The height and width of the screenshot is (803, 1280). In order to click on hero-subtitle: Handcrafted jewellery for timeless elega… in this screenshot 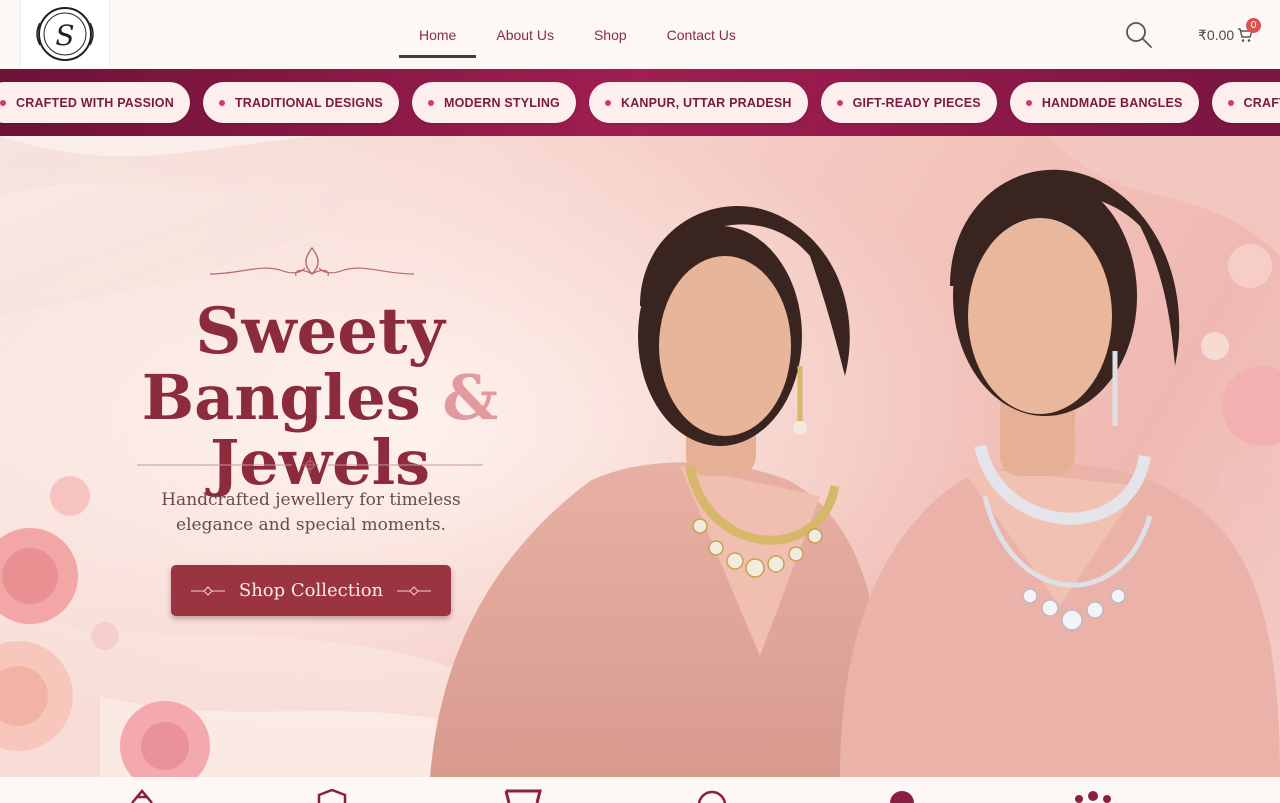, I will do `click(311, 513)`.